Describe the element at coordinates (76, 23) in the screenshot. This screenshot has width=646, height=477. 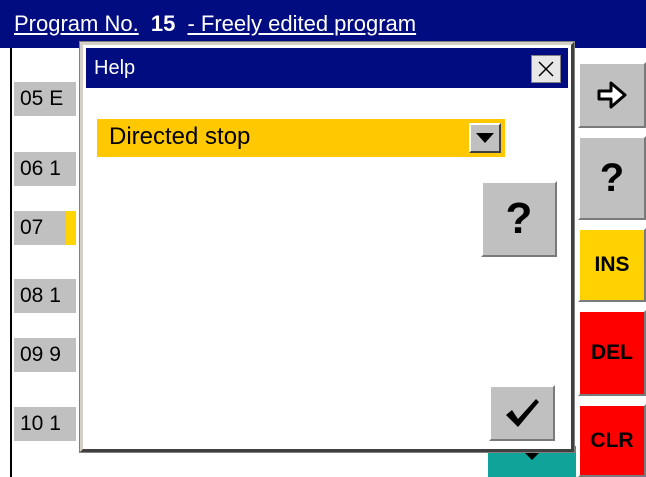
I see `program-label: Program No.` at that location.